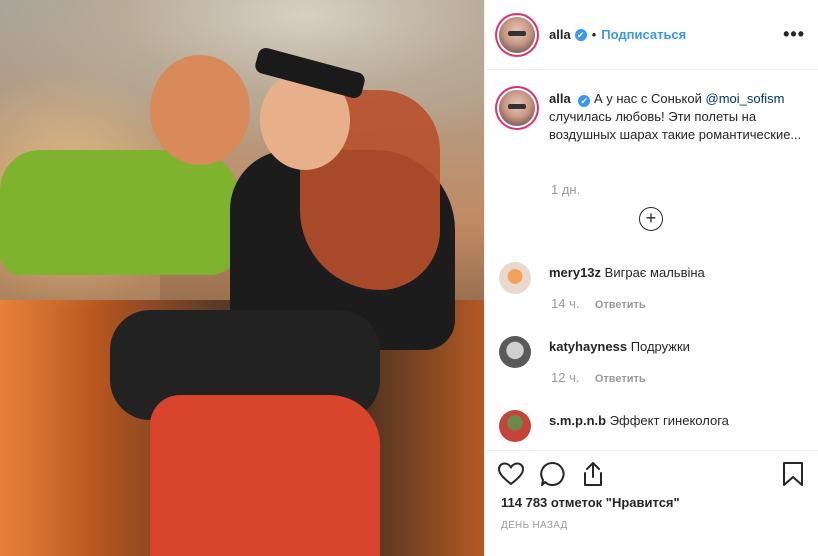 Image resolution: width=818 pixels, height=556 pixels. Describe the element at coordinates (793, 474) in the screenshot. I see `bookmark-icon` at that location.